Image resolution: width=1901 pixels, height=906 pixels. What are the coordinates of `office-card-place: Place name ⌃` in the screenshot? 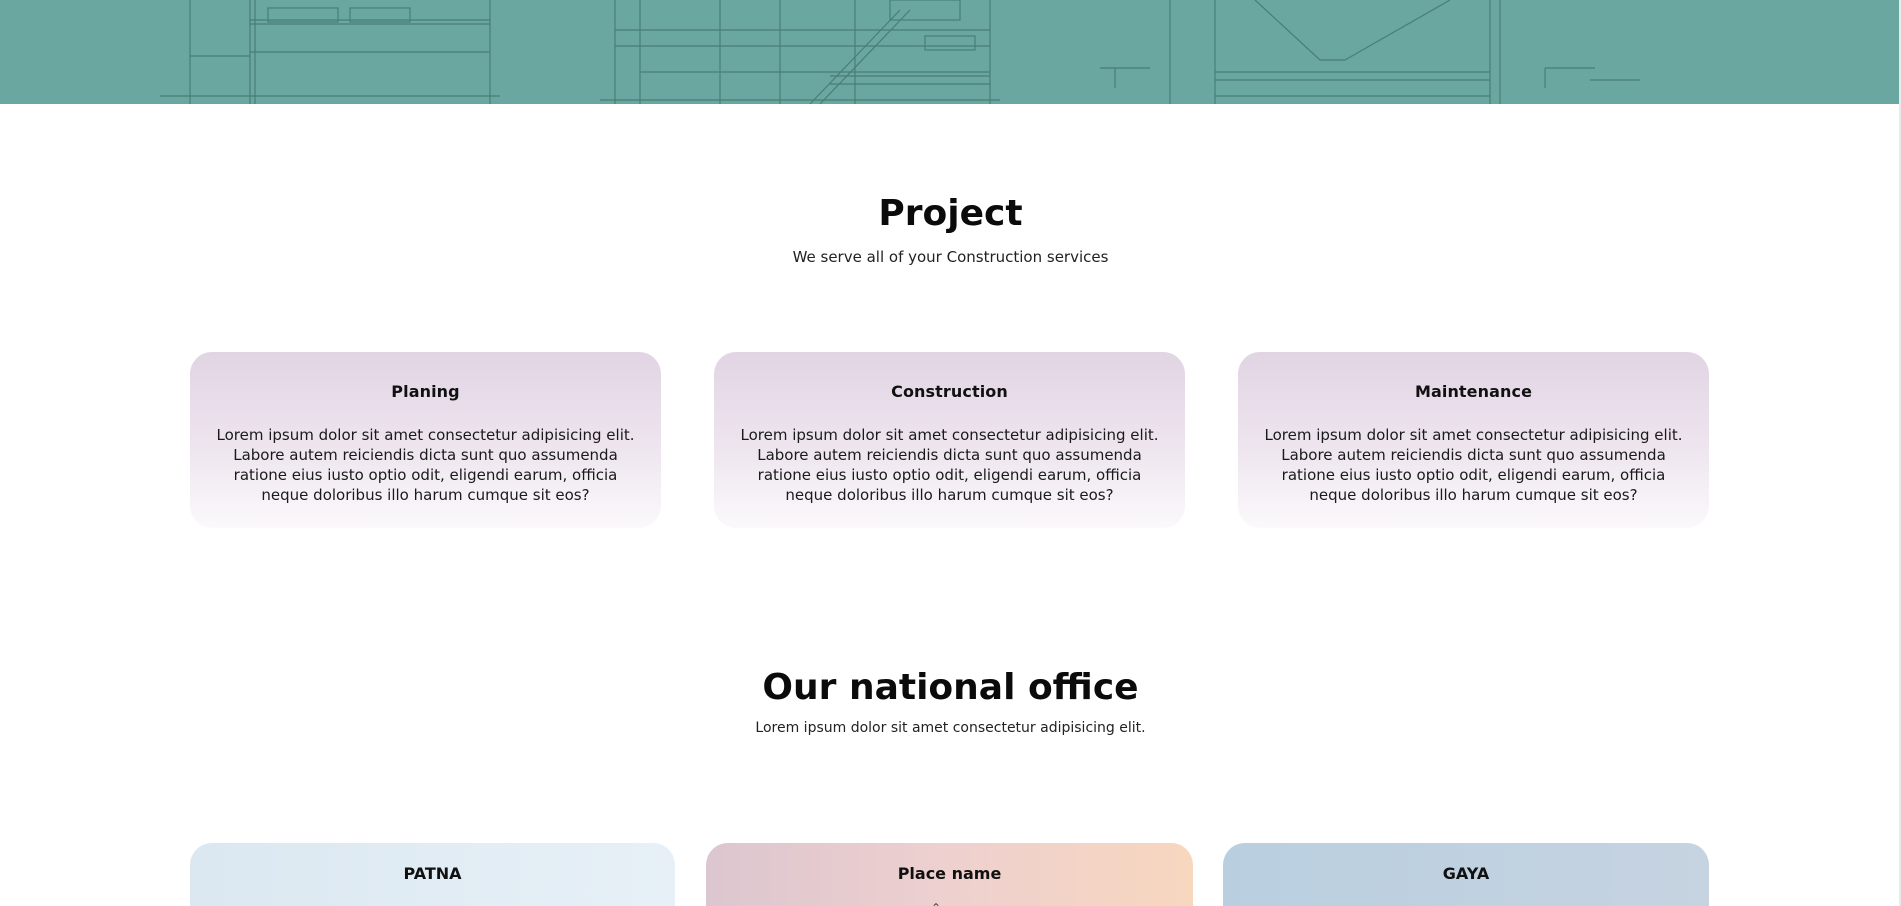 It's located at (949, 874).